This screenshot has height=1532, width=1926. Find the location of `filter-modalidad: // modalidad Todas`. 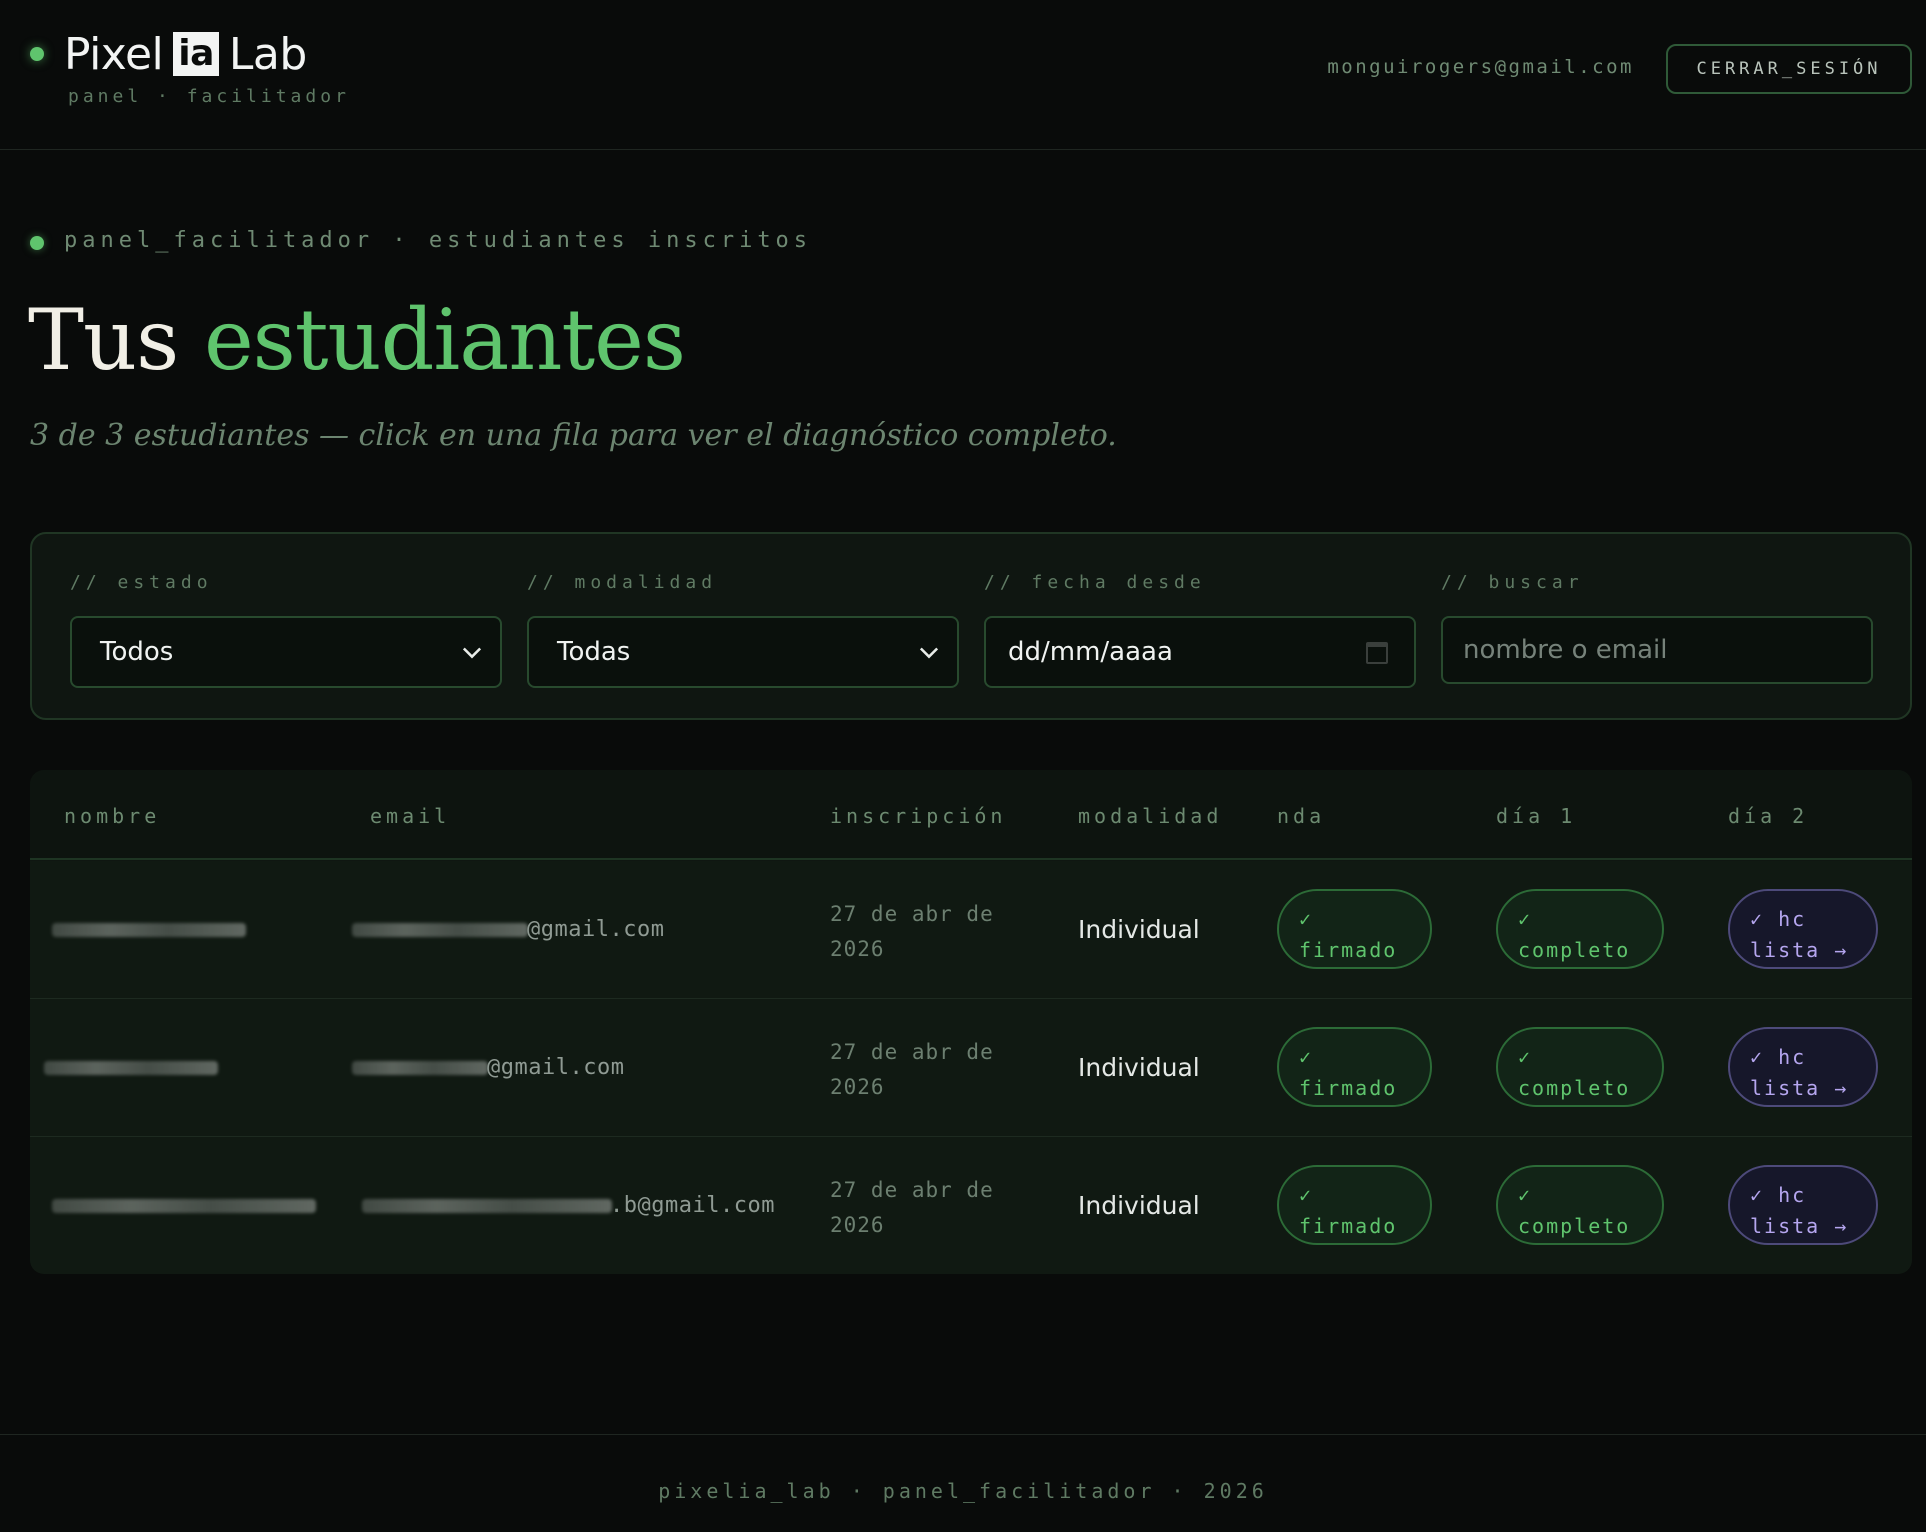

filter-modalidad: // modalidad Todas is located at coordinates (743, 630).